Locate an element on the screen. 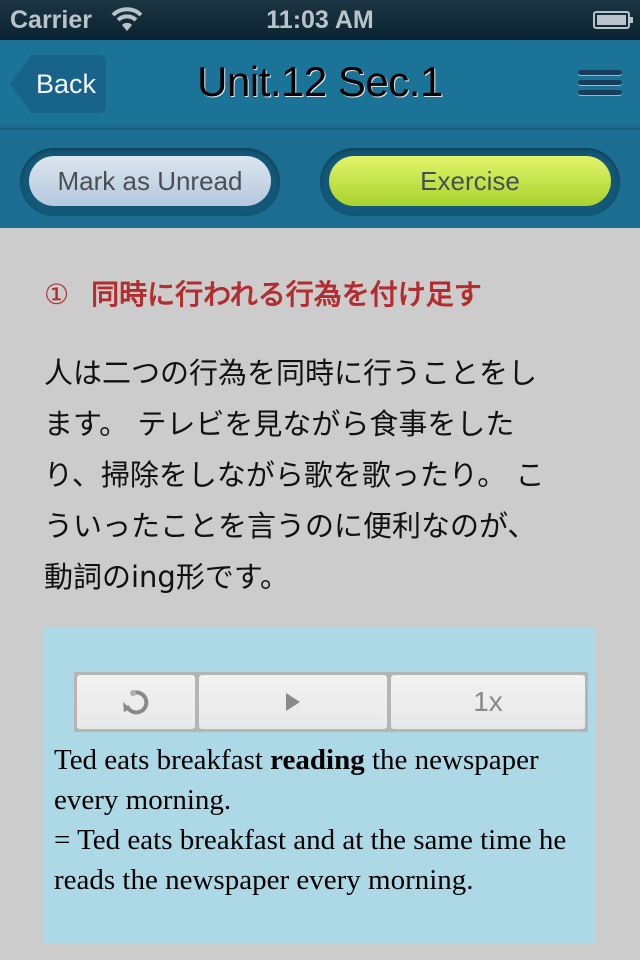 This screenshot has height=960, width=640. status-time: 11:03 AM is located at coordinates (320, 20).